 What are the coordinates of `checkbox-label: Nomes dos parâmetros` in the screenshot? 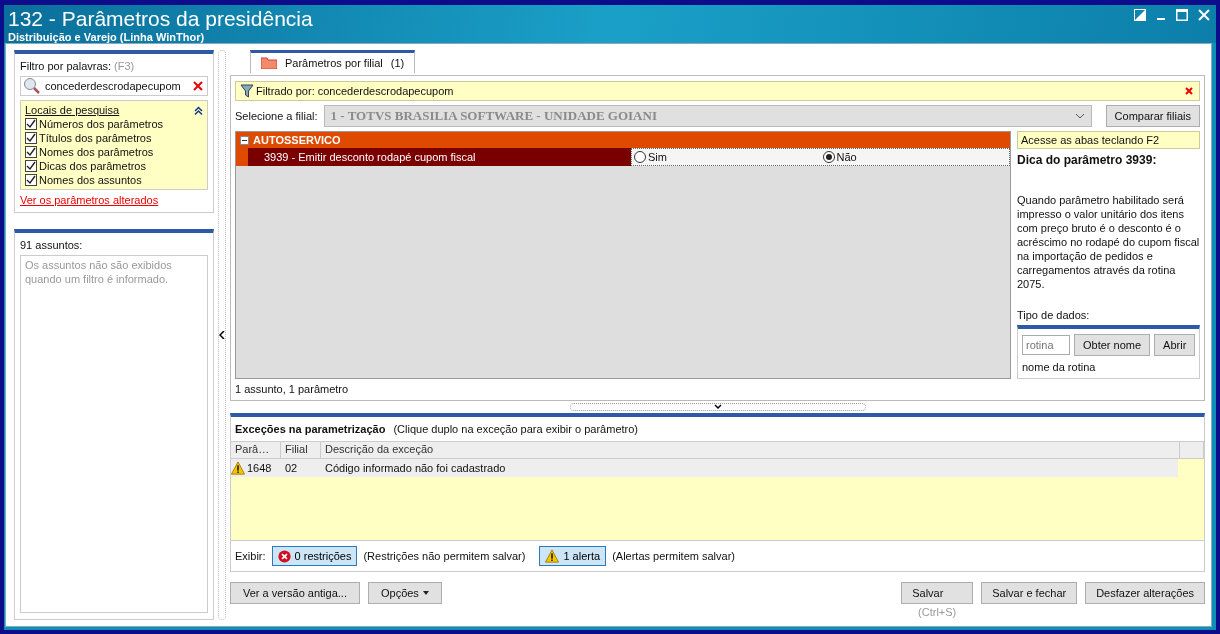 It's located at (96, 152).